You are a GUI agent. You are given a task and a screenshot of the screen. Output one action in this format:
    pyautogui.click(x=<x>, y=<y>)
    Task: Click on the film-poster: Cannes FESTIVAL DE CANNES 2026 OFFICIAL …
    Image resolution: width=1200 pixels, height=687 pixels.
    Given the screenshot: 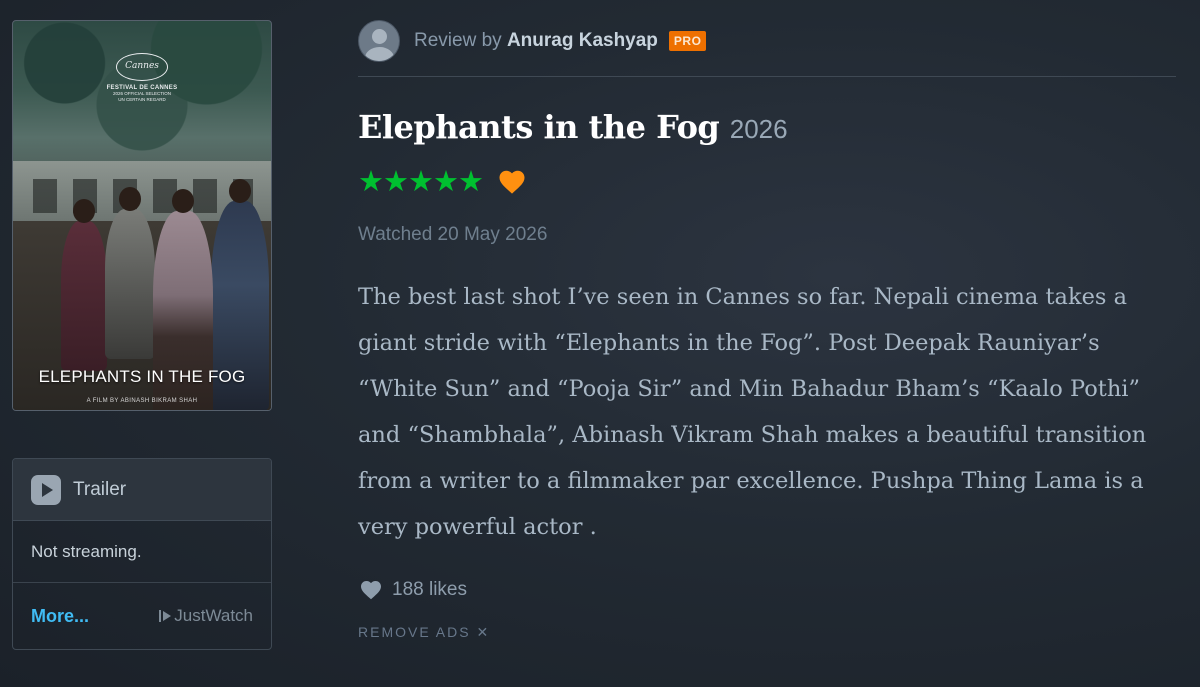 What is the action you would take?
    pyautogui.click(x=142, y=215)
    